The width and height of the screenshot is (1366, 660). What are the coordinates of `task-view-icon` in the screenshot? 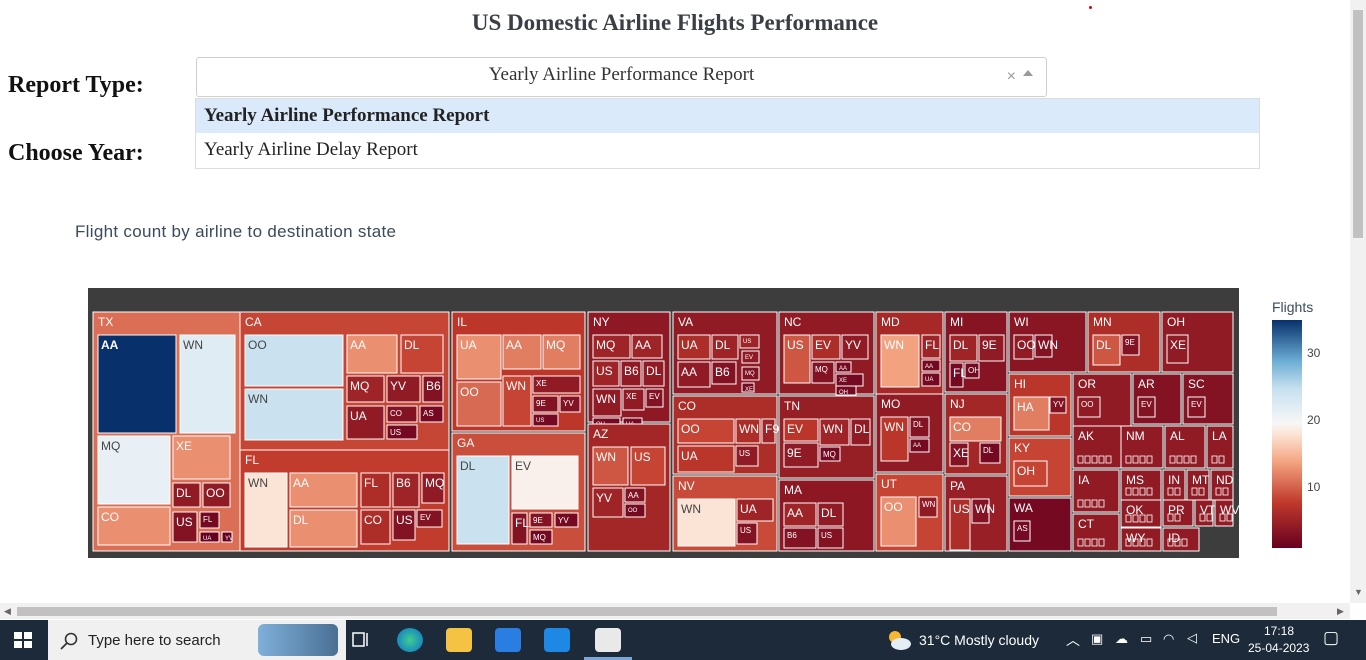 It's located at (361, 640).